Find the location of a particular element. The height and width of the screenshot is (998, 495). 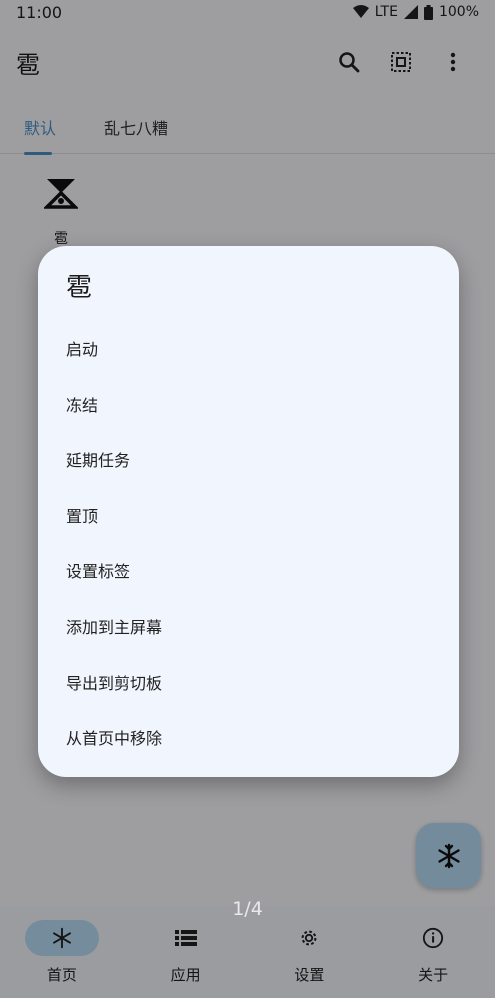

menu-item-set-tags: 设置标签 is located at coordinates (248, 572).